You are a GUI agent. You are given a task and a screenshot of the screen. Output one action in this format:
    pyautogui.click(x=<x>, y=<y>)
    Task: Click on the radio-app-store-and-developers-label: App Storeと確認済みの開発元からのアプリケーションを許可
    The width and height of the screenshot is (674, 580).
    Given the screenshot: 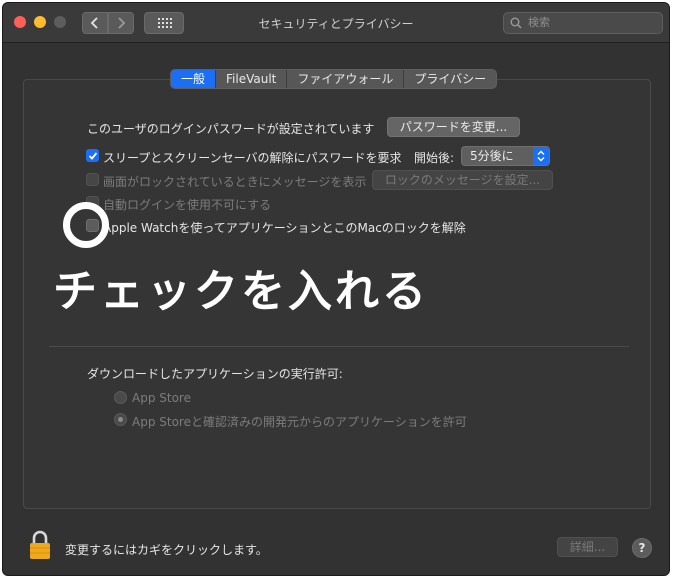 What is the action you would take?
    pyautogui.click(x=299, y=422)
    